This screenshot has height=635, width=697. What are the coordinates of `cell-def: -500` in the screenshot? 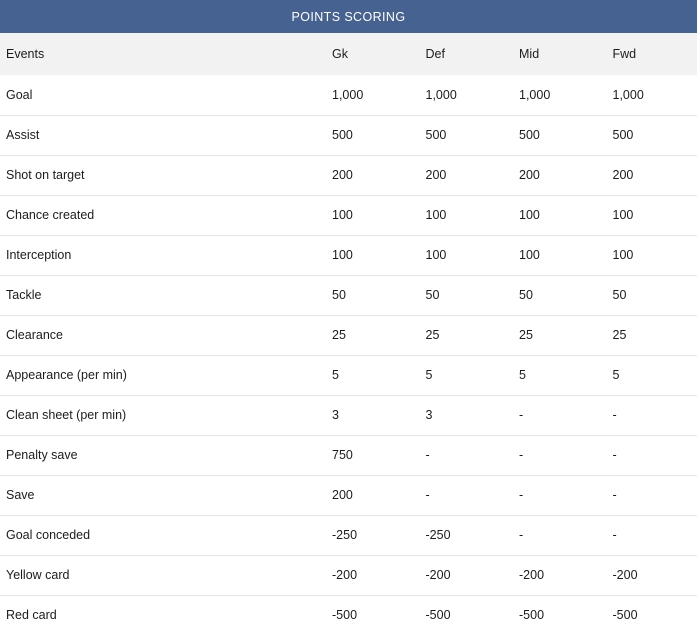 It's located at (467, 615).